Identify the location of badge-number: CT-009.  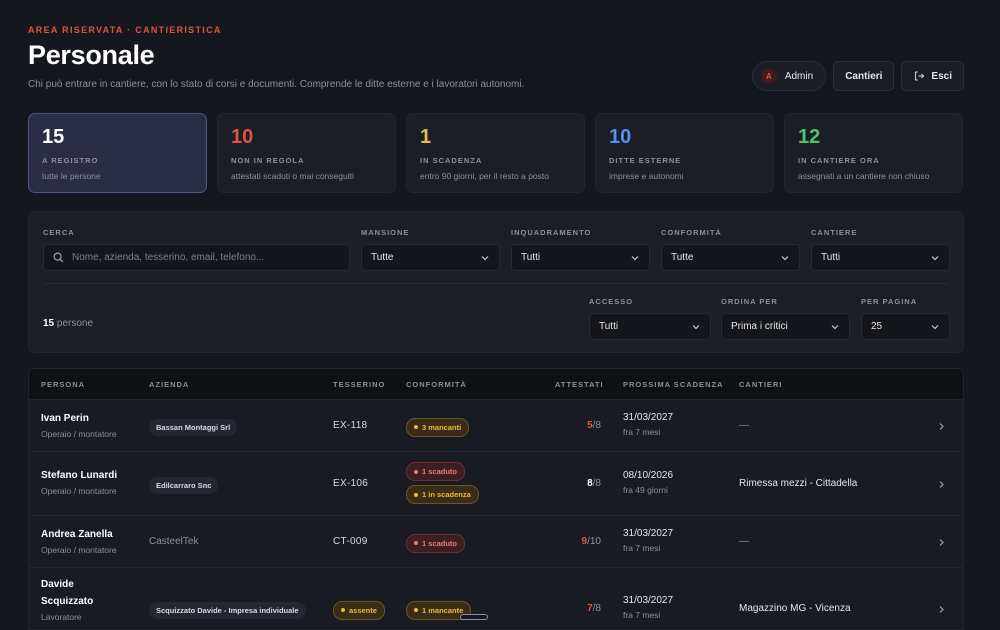
(350, 541).